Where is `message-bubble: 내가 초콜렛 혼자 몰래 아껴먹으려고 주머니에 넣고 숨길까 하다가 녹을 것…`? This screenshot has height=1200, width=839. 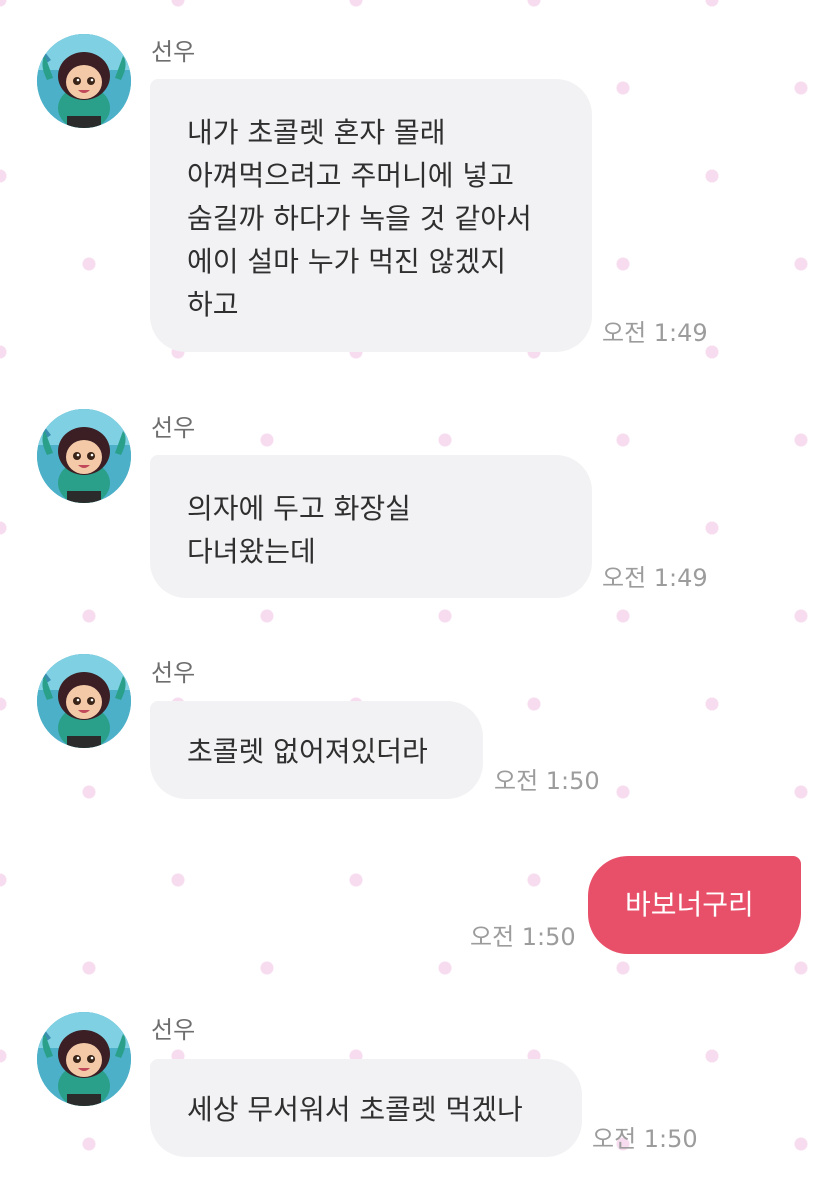 message-bubble: 내가 초콜렛 혼자 몰래 아껴먹으려고 주머니에 넣고 숨길까 하다가 녹을 것… is located at coordinates (371, 215).